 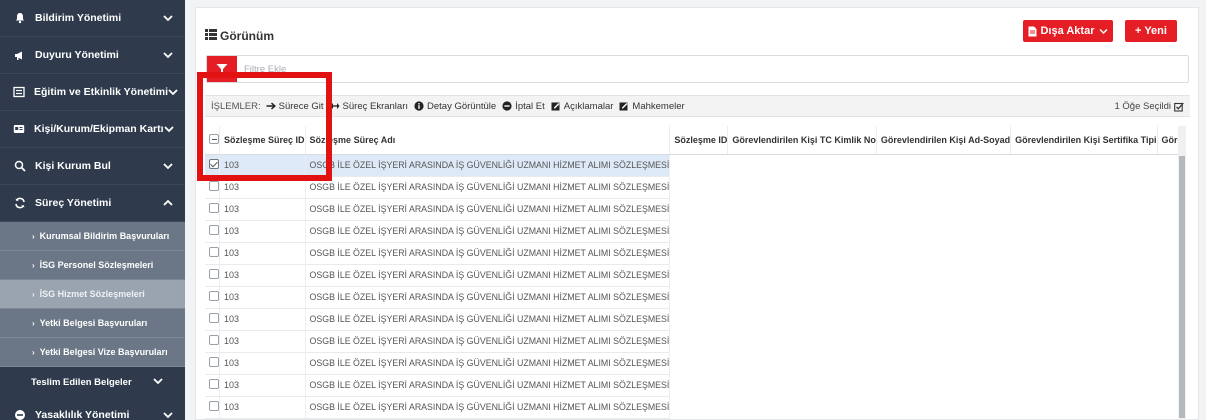 What do you see at coordinates (523, 106) in the screenshot?
I see `cancel-button: İptal Et` at bounding box center [523, 106].